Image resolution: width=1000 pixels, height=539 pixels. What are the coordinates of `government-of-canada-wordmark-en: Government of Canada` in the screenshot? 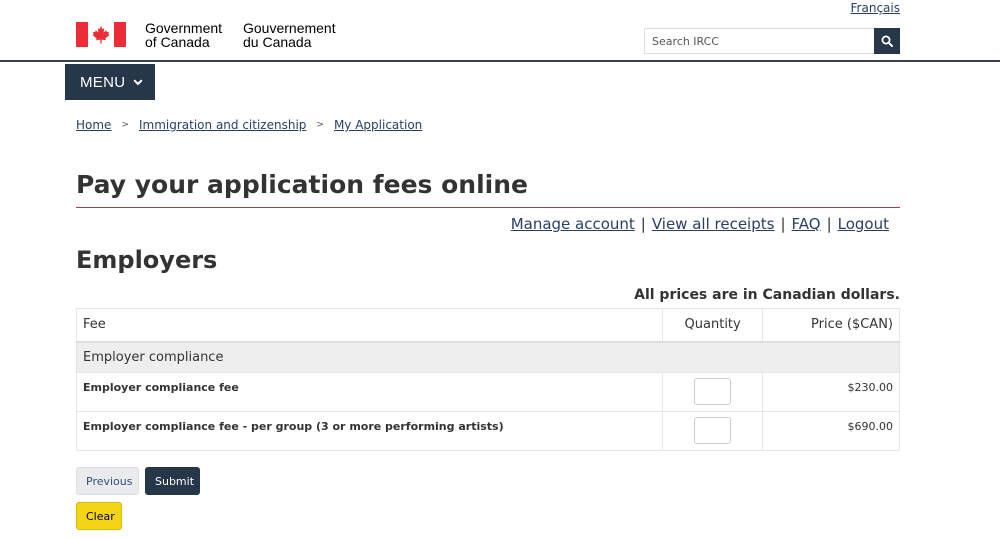 It's located at (183, 35).